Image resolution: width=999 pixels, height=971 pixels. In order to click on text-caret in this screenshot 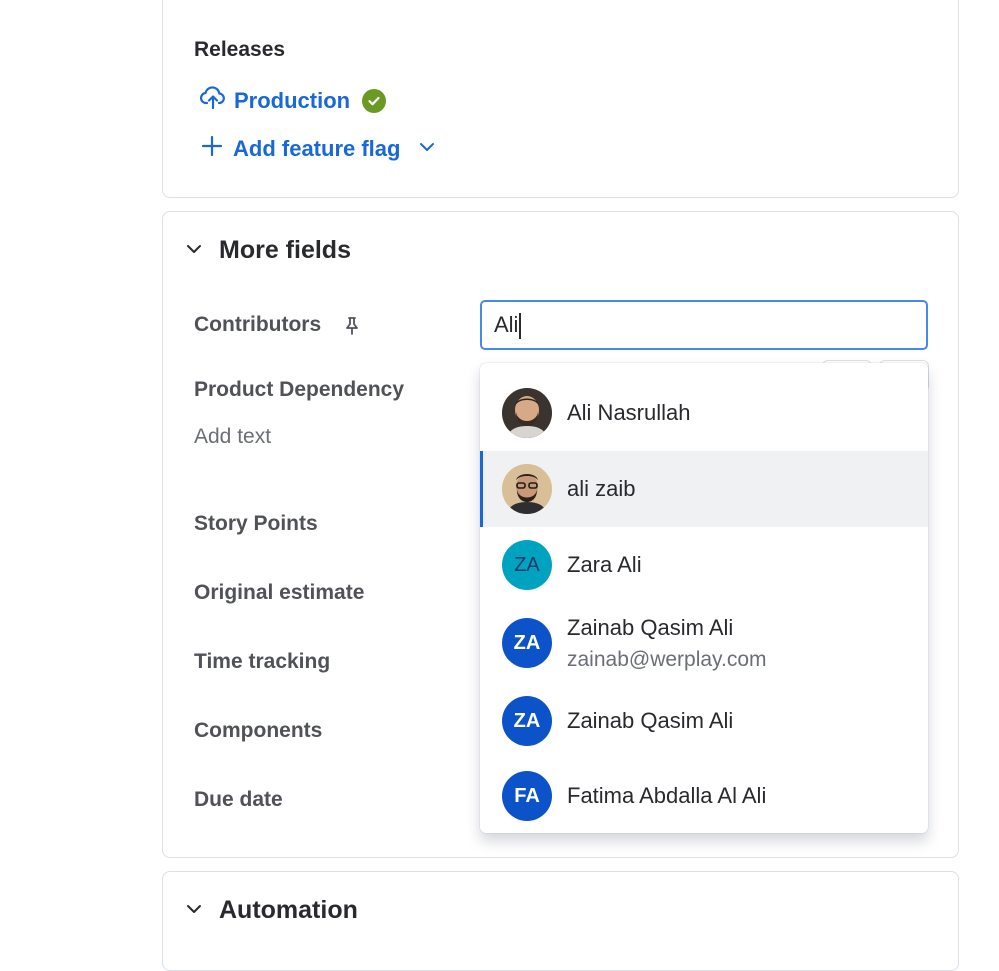, I will do `click(520, 326)`.